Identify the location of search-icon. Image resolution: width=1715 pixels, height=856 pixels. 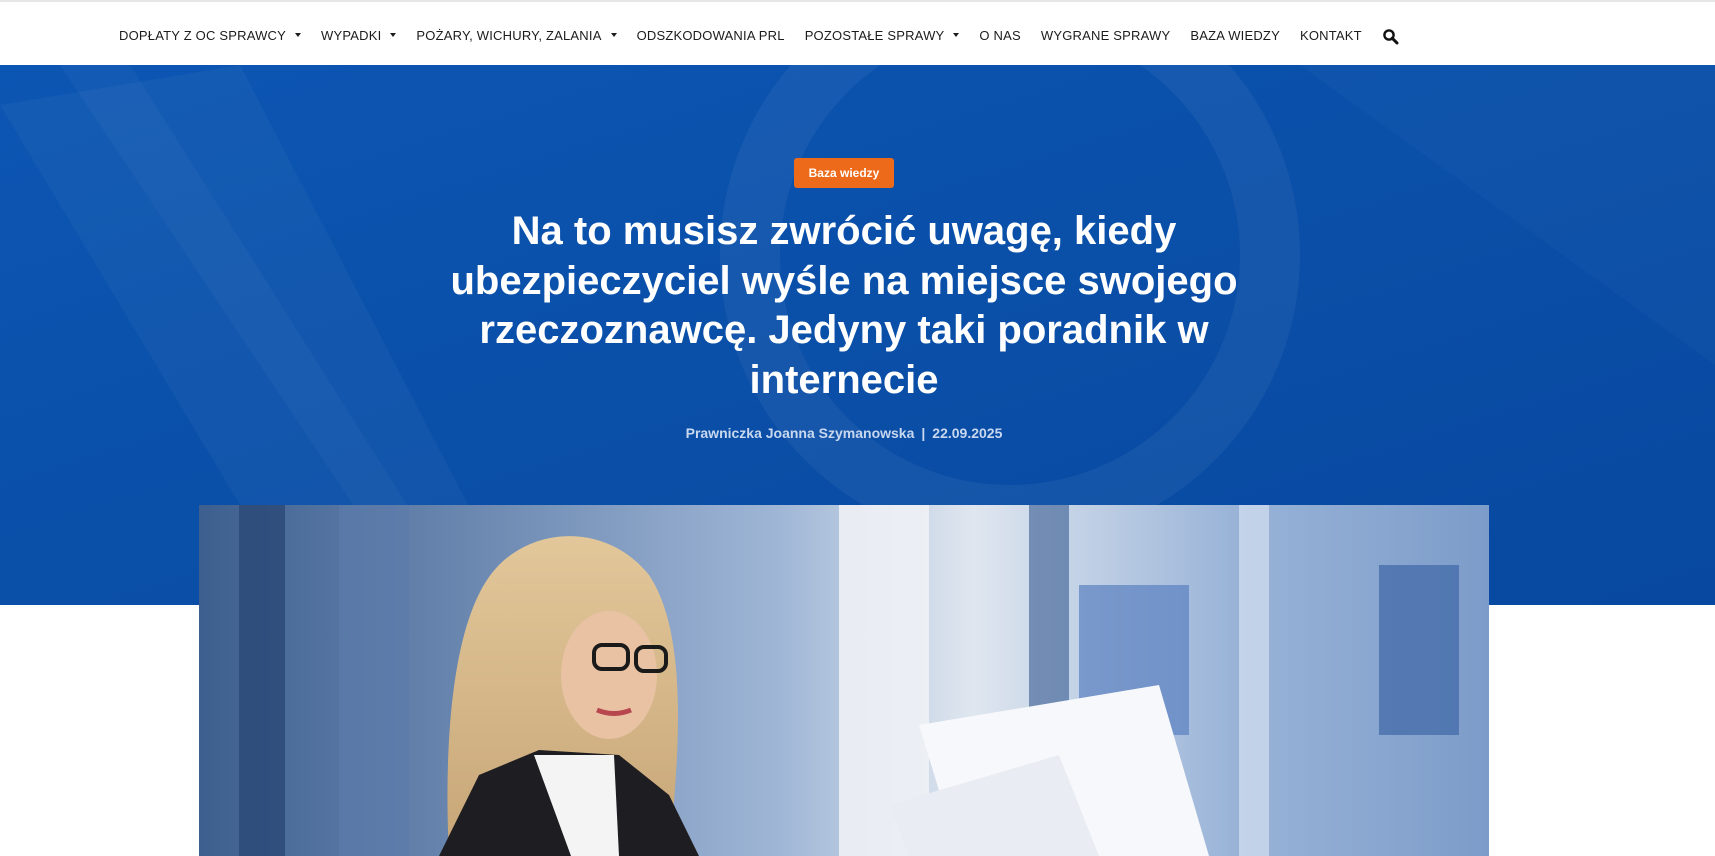
(1390, 37).